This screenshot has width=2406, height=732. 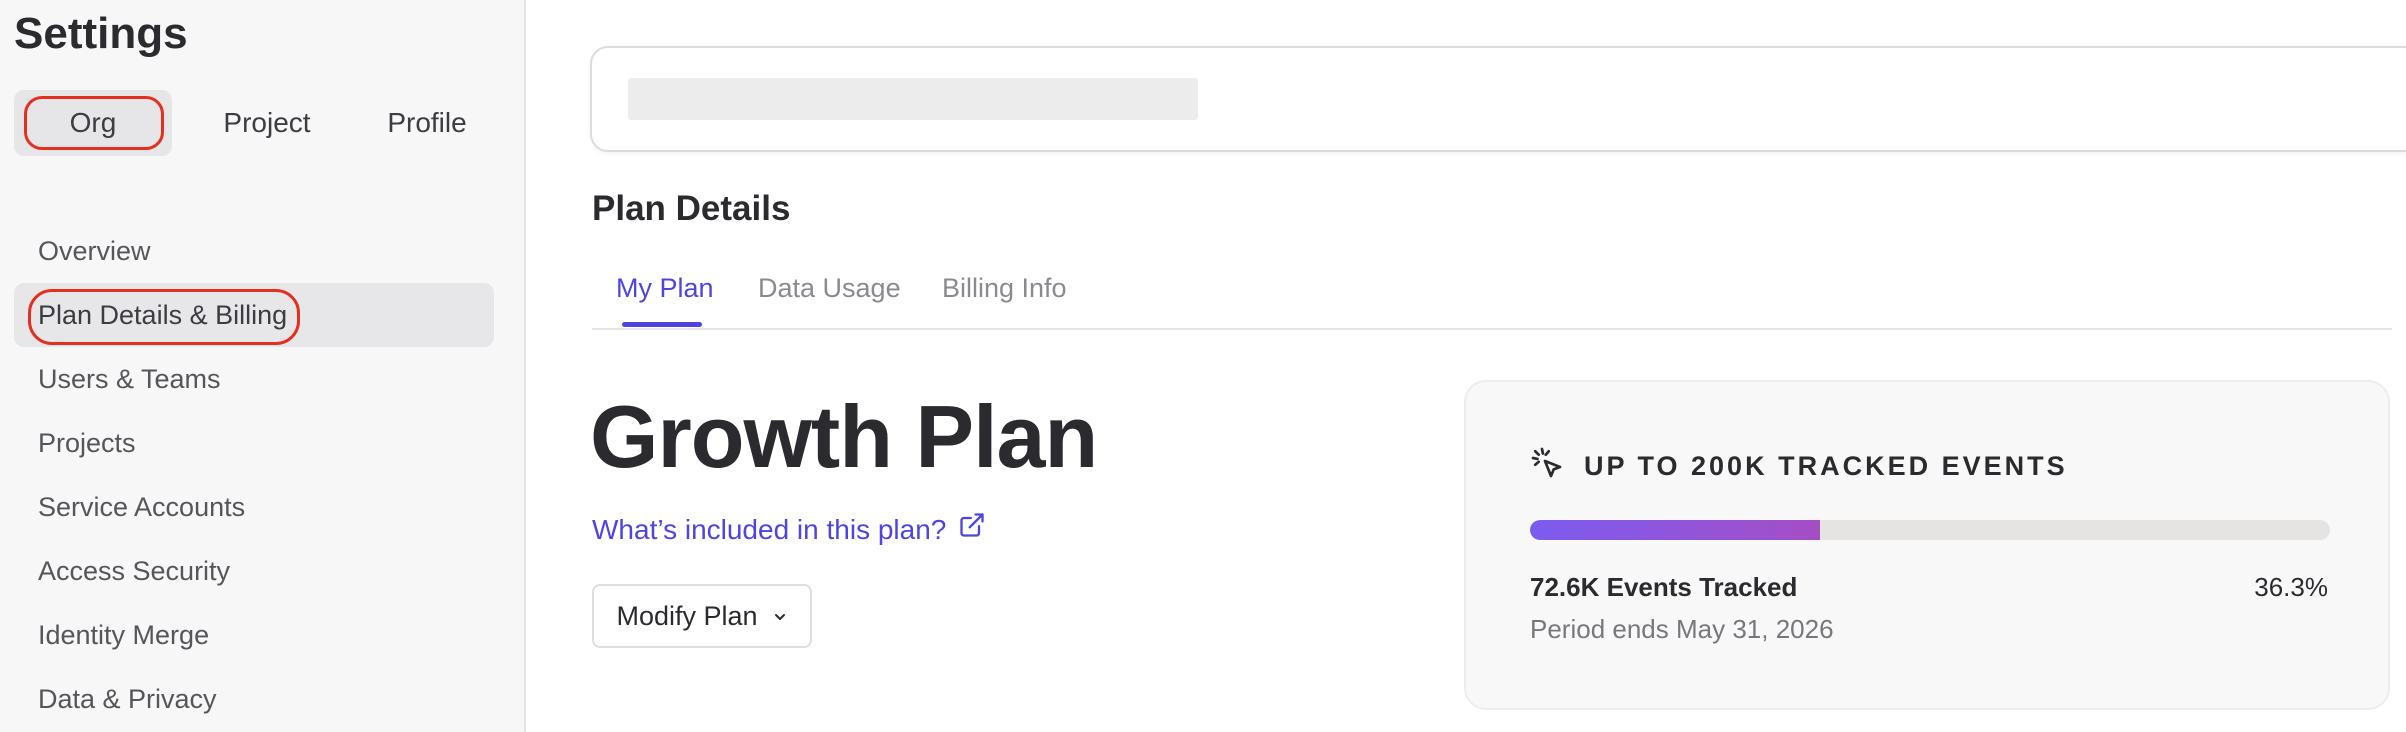 I want to click on period-ends: Period ends May 31, 2026, so click(x=1682, y=629).